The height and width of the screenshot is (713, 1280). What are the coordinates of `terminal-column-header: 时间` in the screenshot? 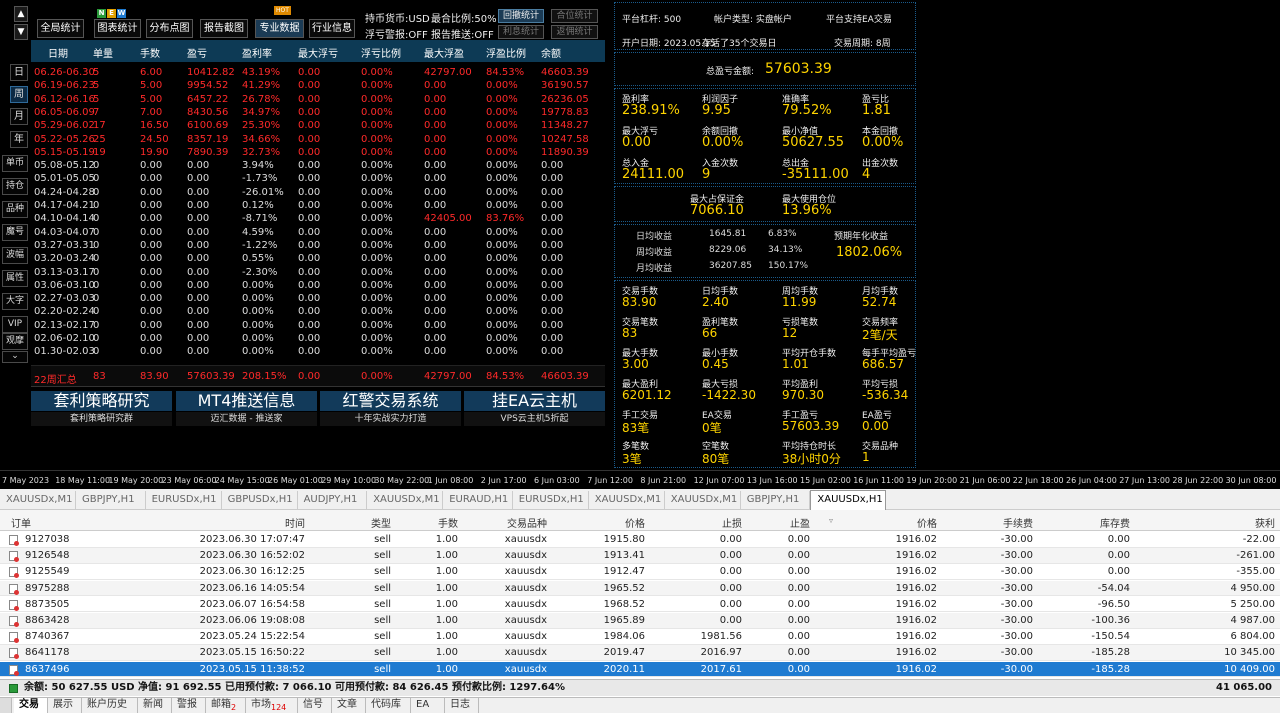 It's located at (295, 522).